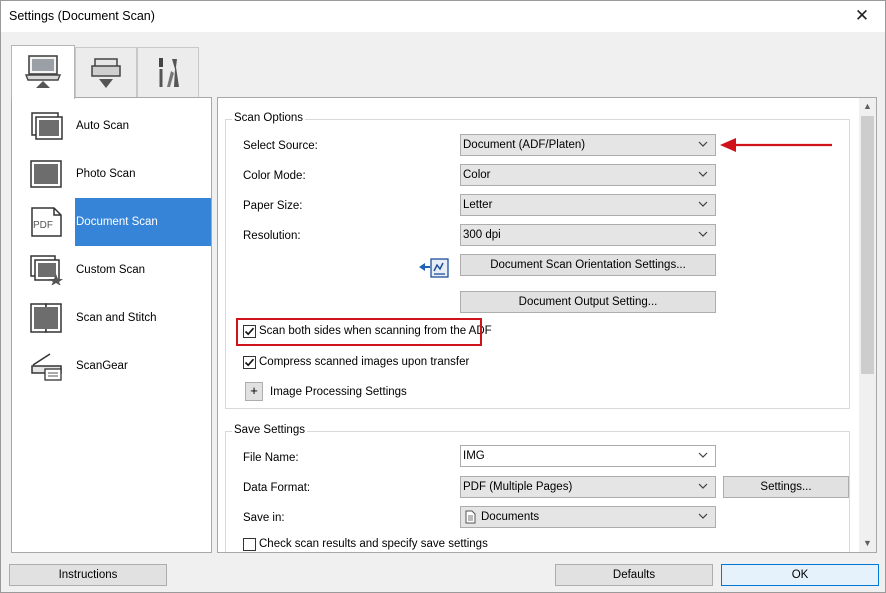  I want to click on paper-size-label: Paper Size:, so click(273, 206).